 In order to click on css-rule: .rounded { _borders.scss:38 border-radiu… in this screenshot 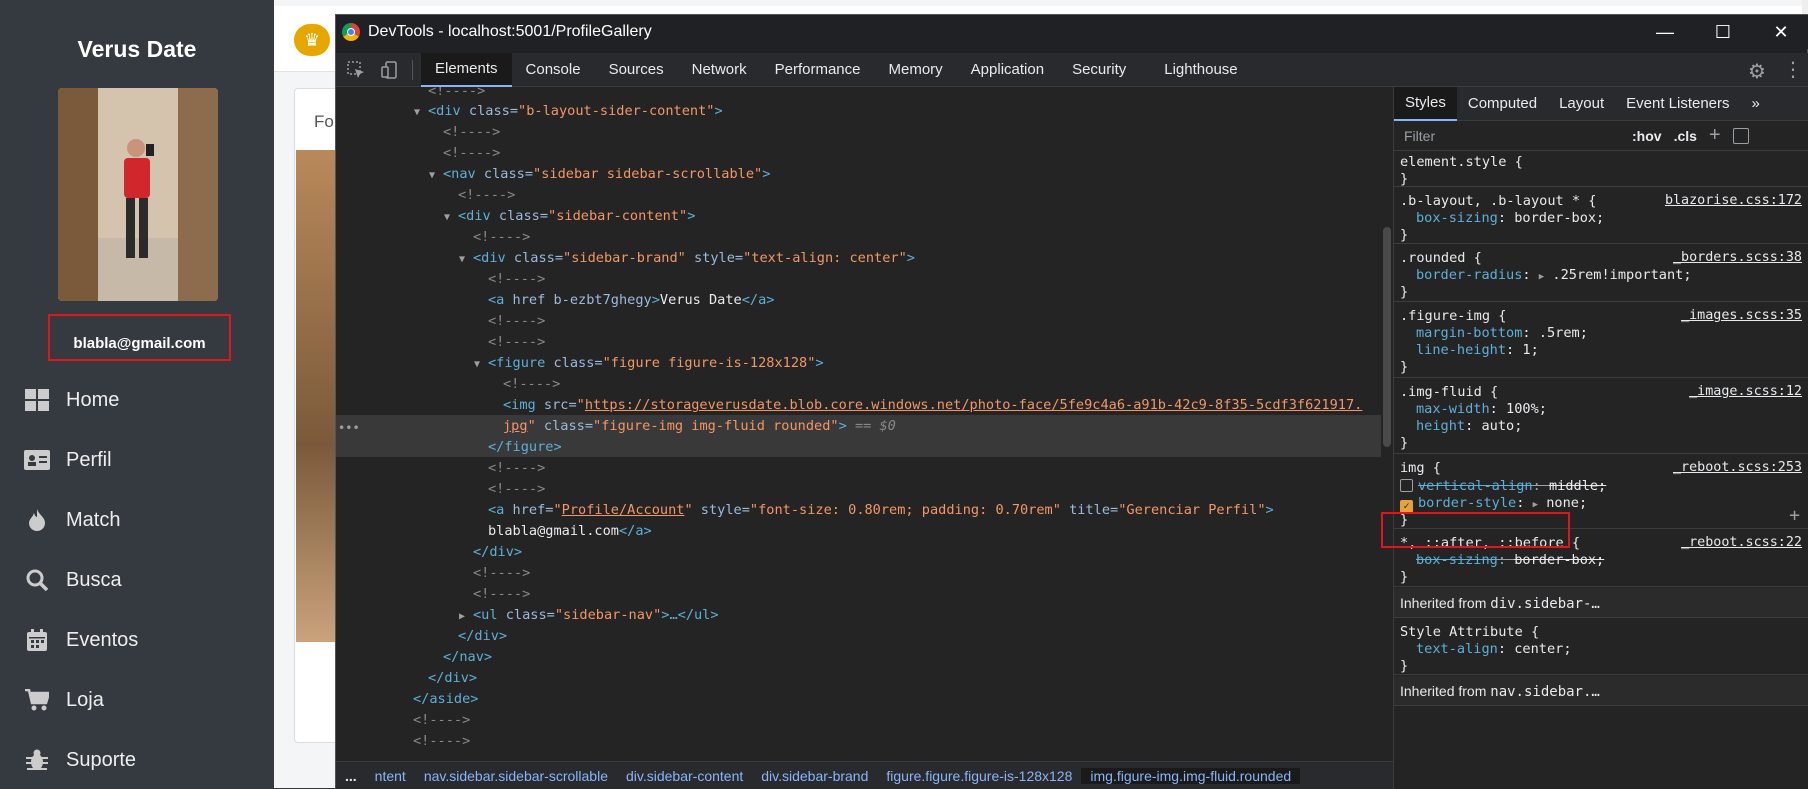, I will do `click(1601, 273)`.